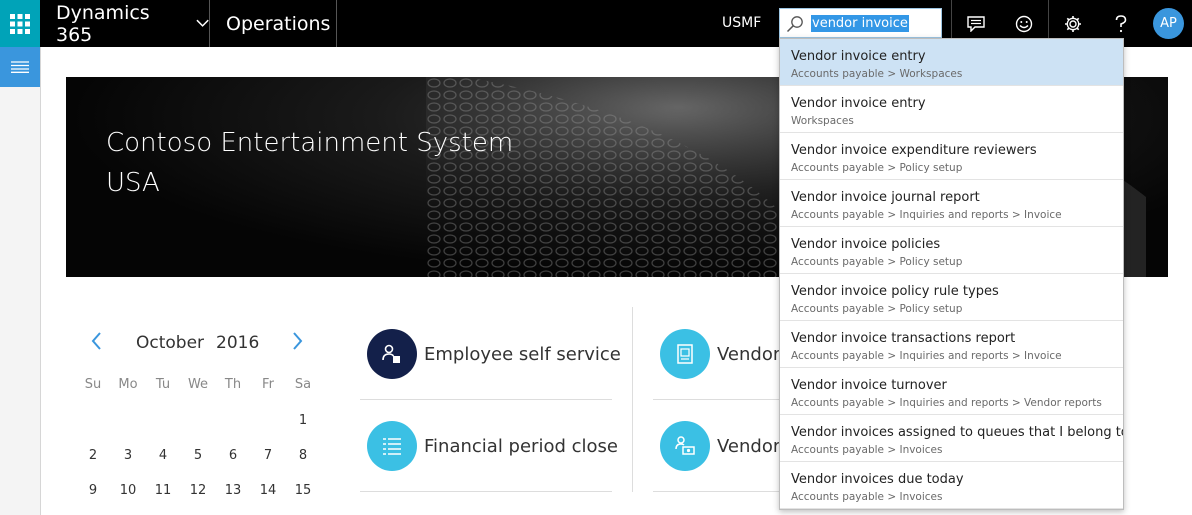  Describe the element at coordinates (822, 121) in the screenshot. I see `search-result-path: Workspaces` at that location.